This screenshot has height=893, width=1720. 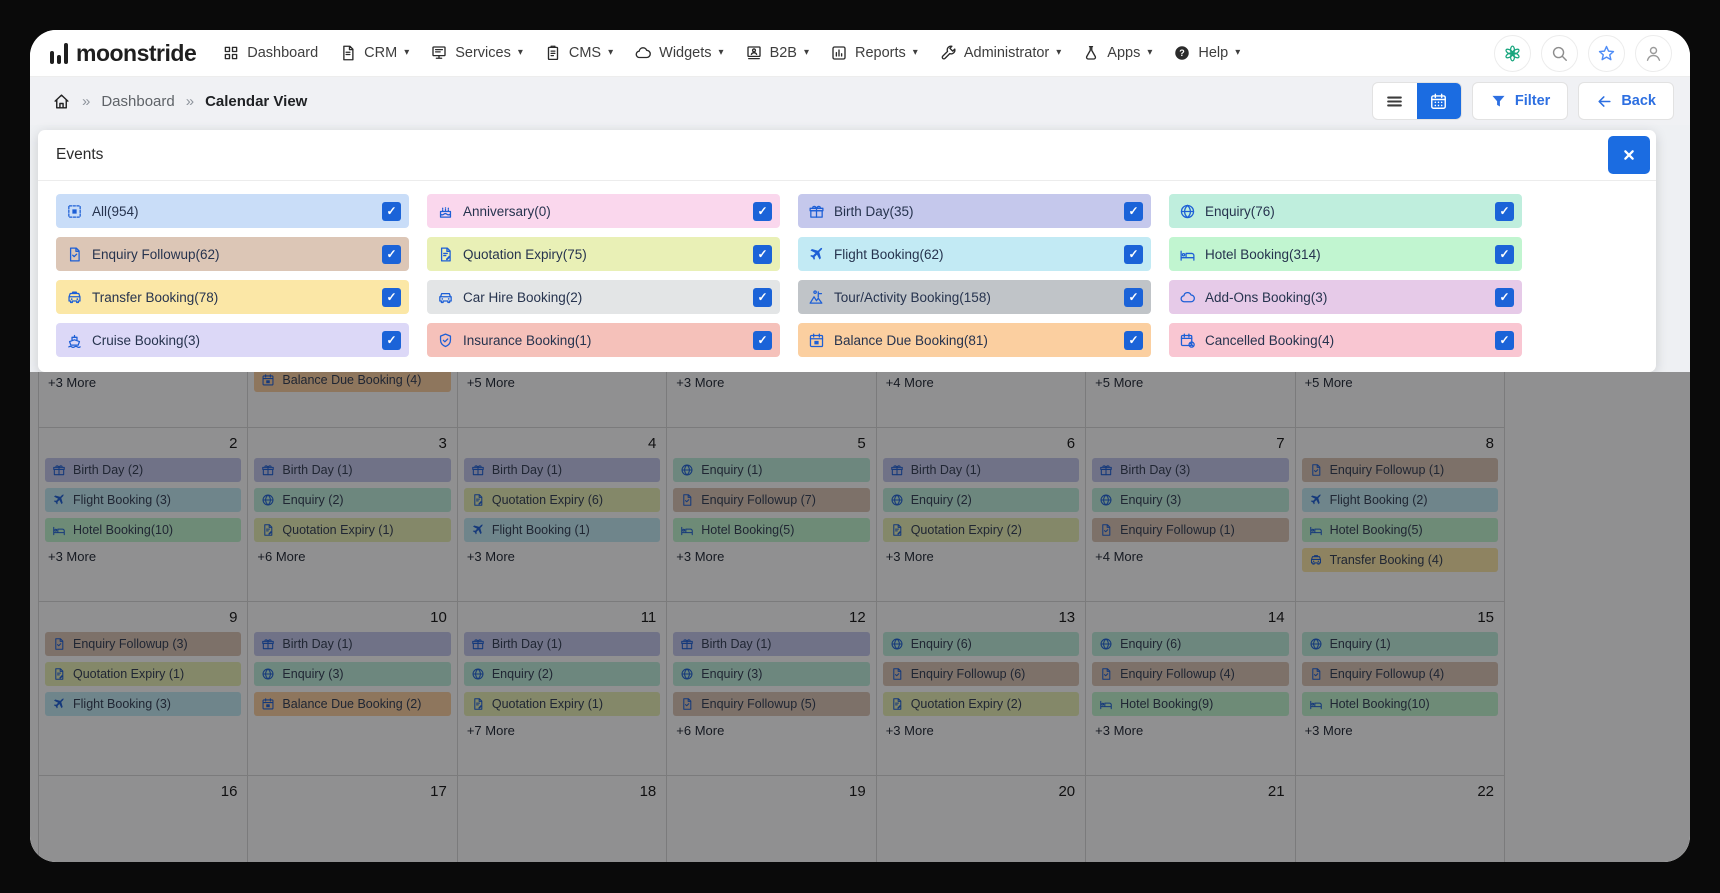 I want to click on event-filter-tour-activity-booking-158: Tour/Activity Booking(158) ✓, so click(x=974, y=297).